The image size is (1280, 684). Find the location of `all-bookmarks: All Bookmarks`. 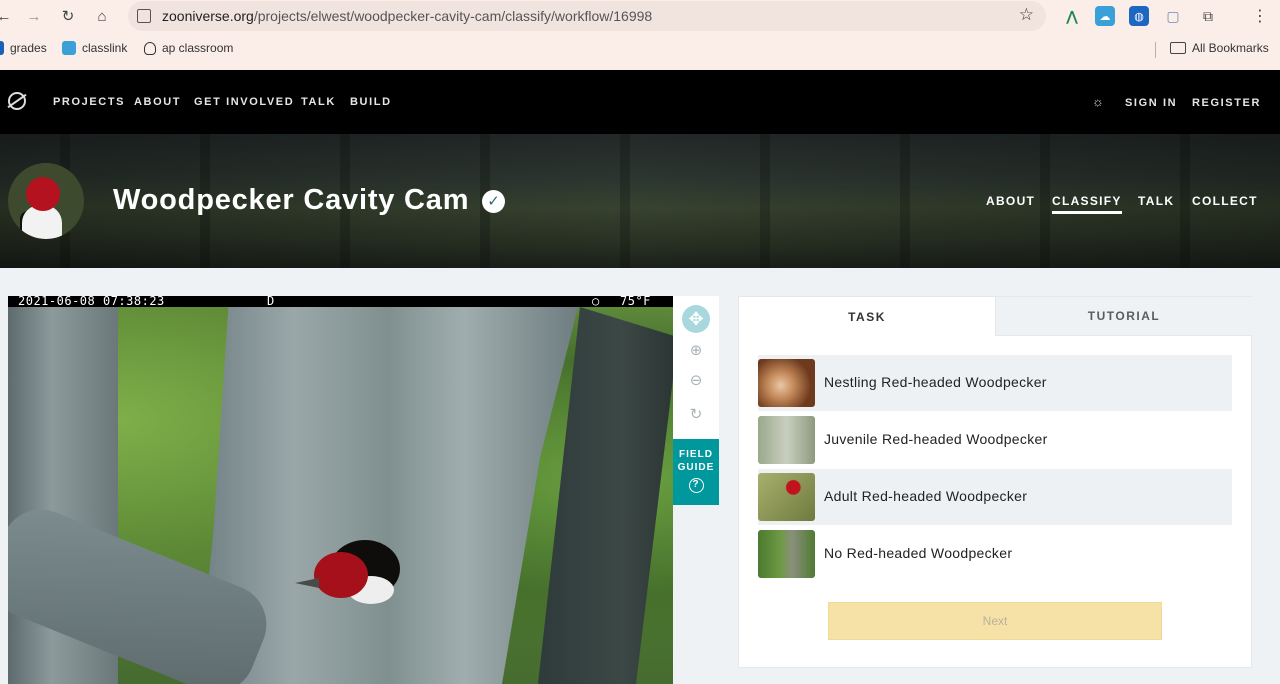

all-bookmarks: All Bookmarks is located at coordinates (1219, 48).